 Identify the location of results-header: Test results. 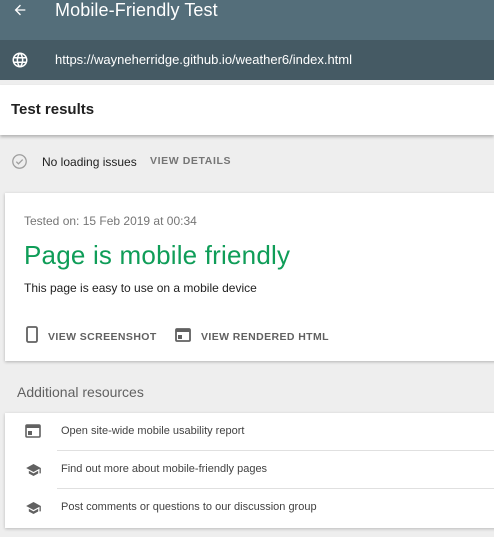
(247, 110).